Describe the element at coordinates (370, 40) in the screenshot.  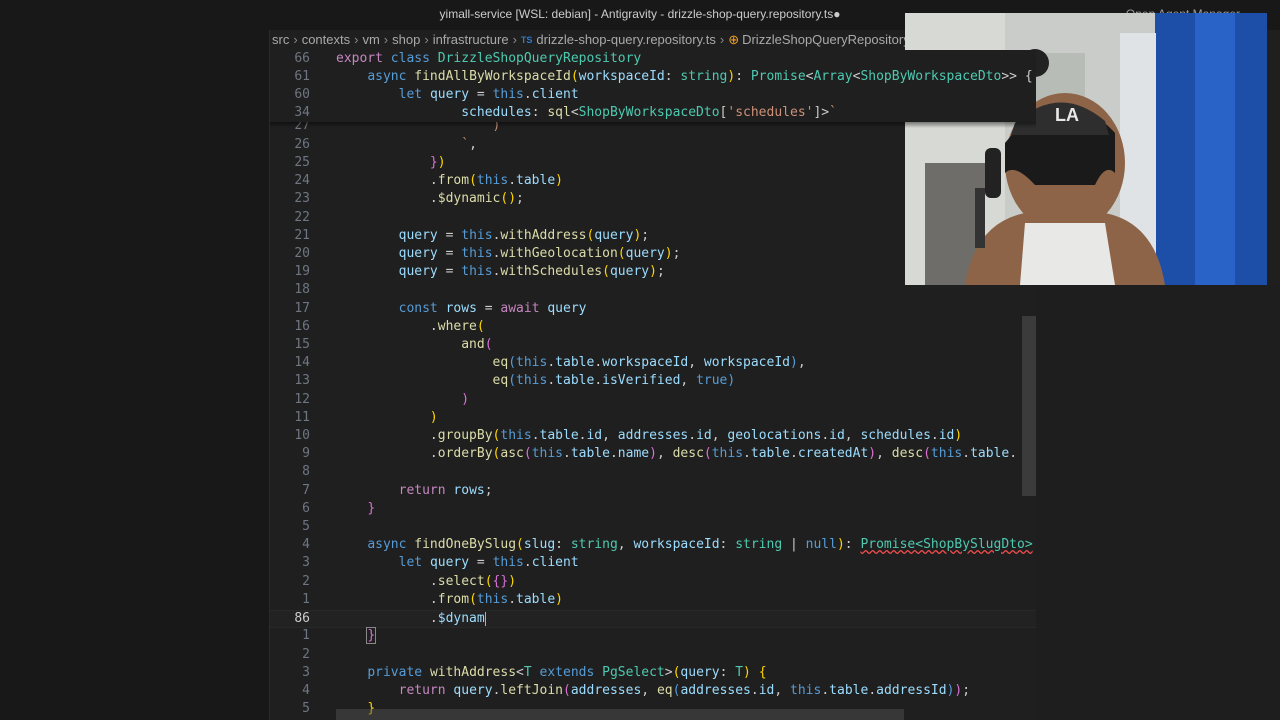
I see `breadcrumb-item-vm: vm` at that location.